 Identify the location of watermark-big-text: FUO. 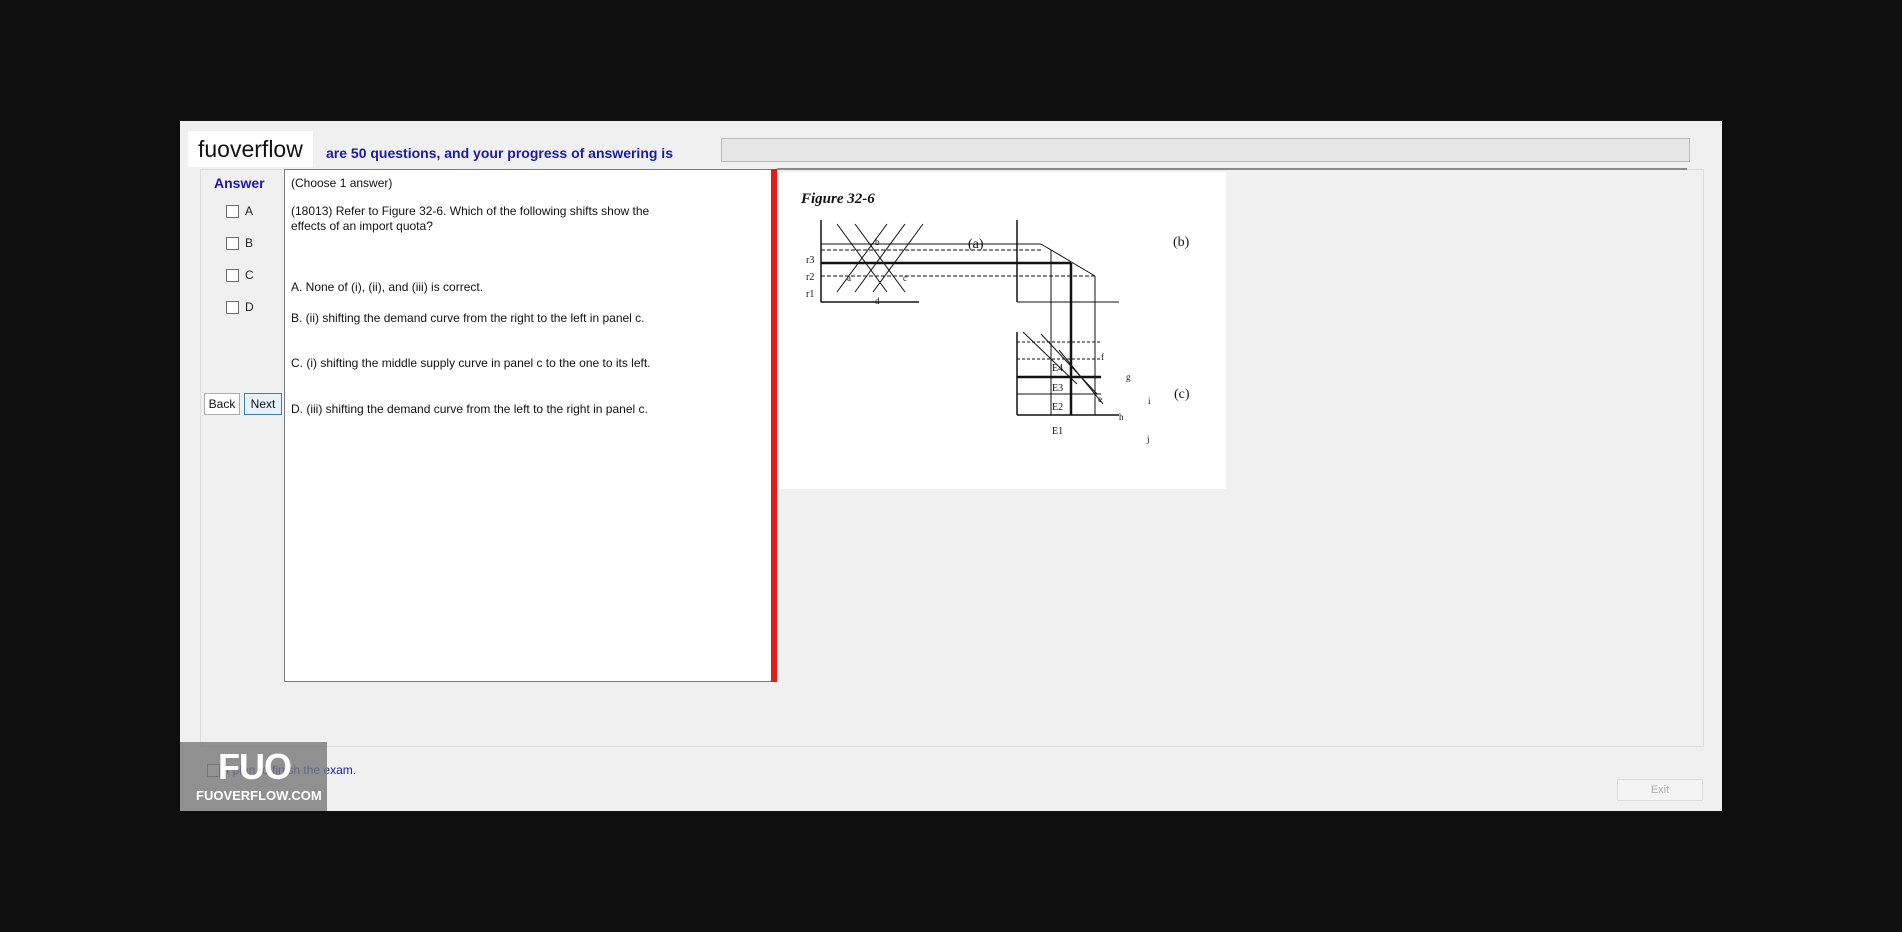
(255, 766).